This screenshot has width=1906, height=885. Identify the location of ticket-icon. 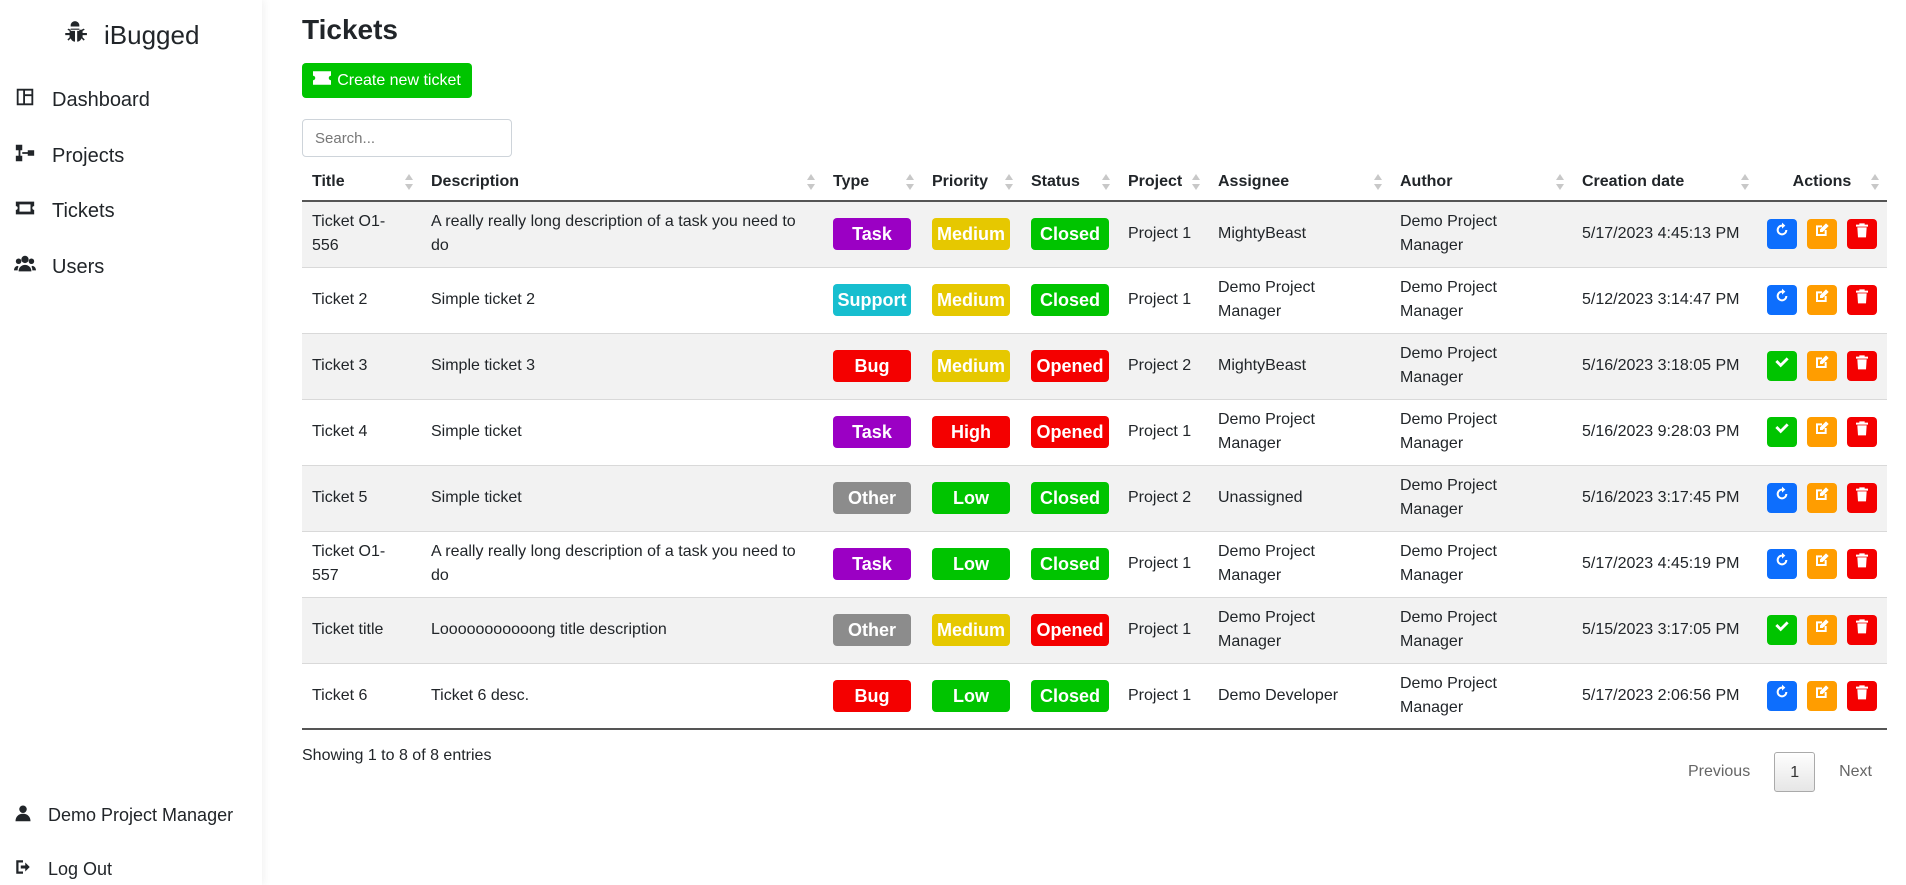
(322, 80).